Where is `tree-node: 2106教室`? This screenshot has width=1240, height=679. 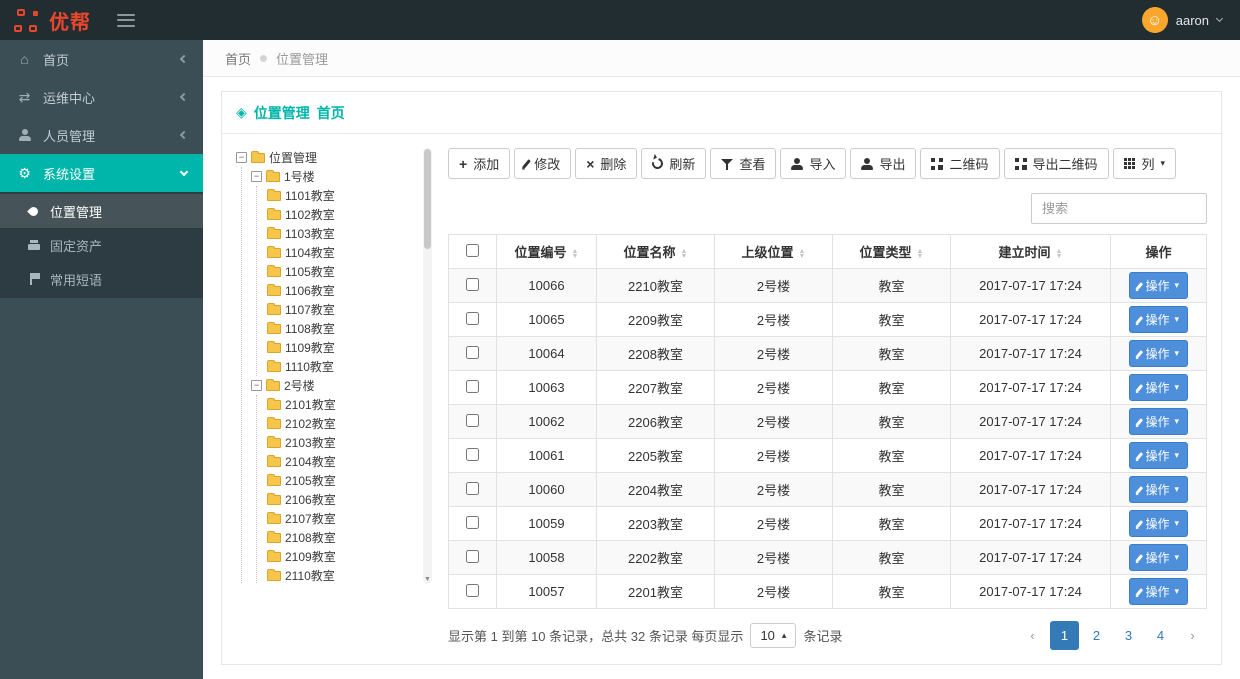
tree-node: 2106教室 is located at coordinates (342, 499).